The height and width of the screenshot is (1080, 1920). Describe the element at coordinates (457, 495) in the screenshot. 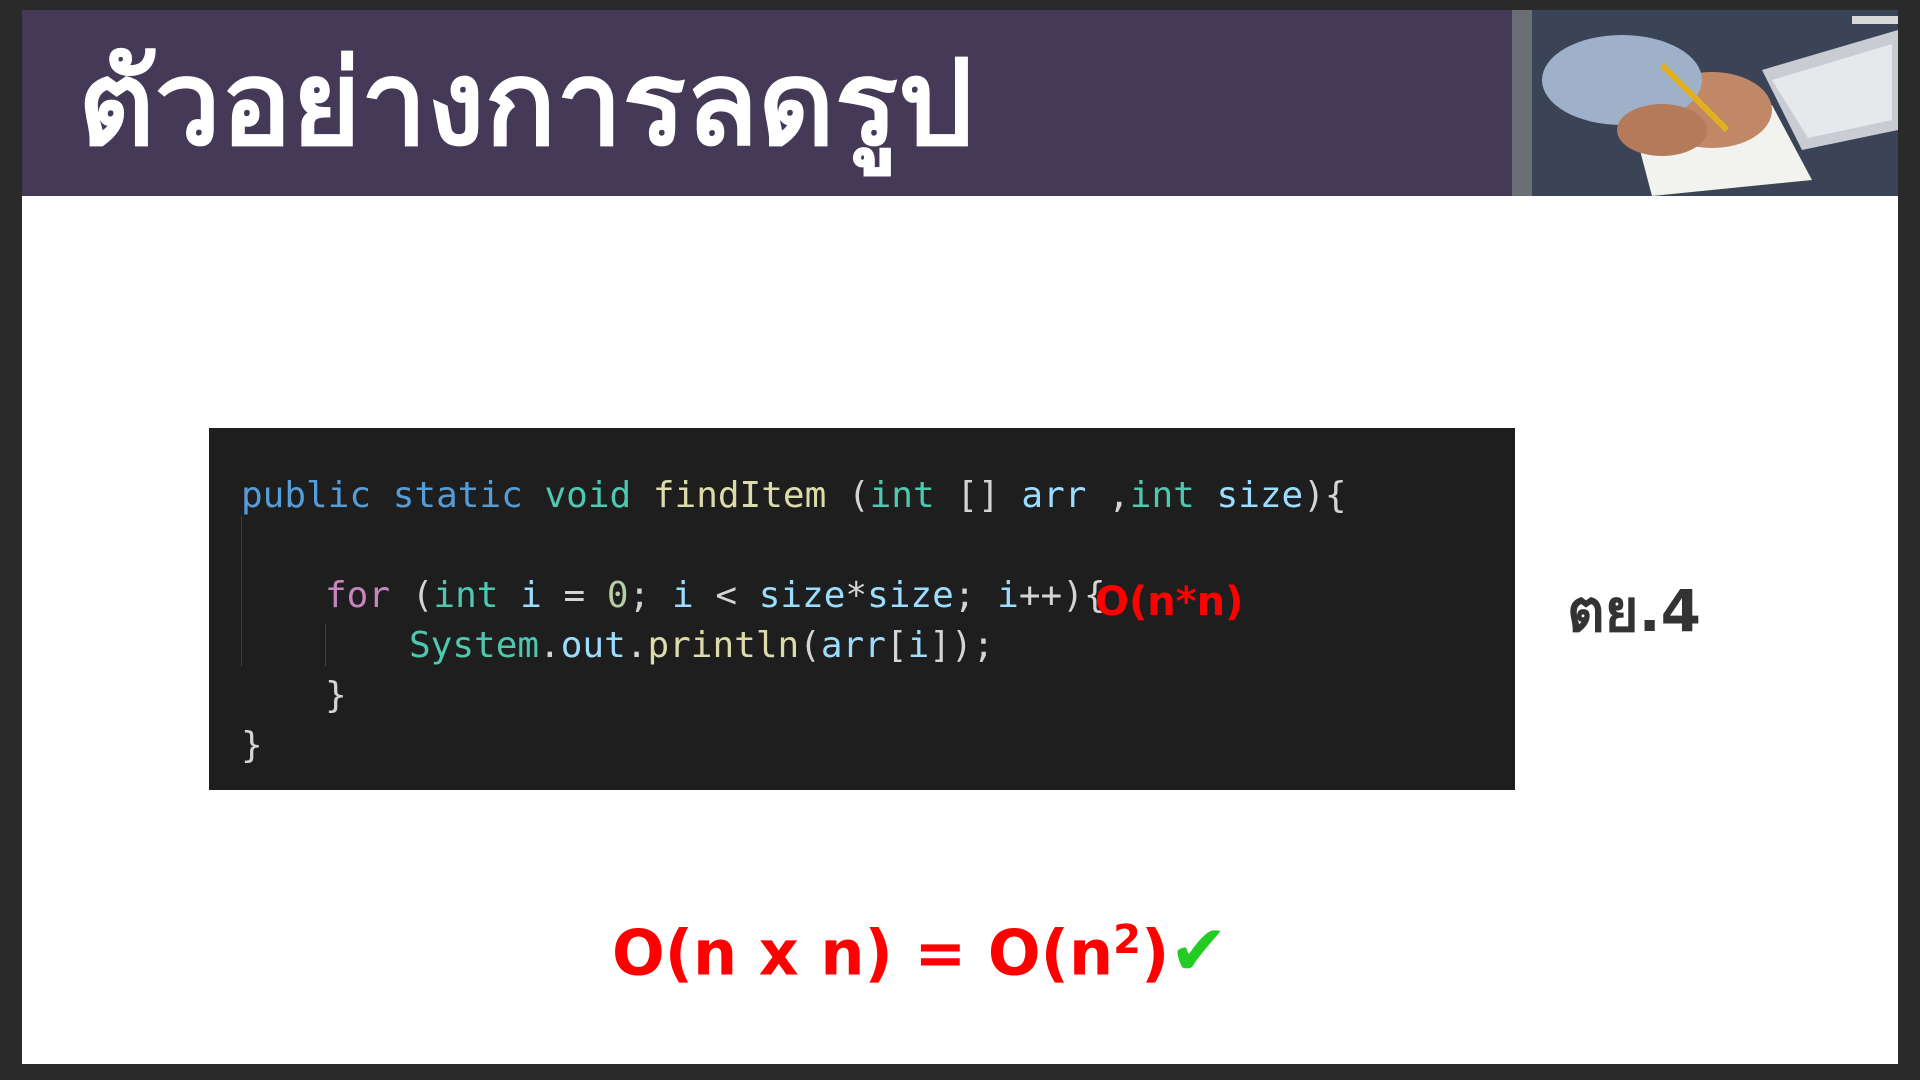

I see `code-token: static` at that location.